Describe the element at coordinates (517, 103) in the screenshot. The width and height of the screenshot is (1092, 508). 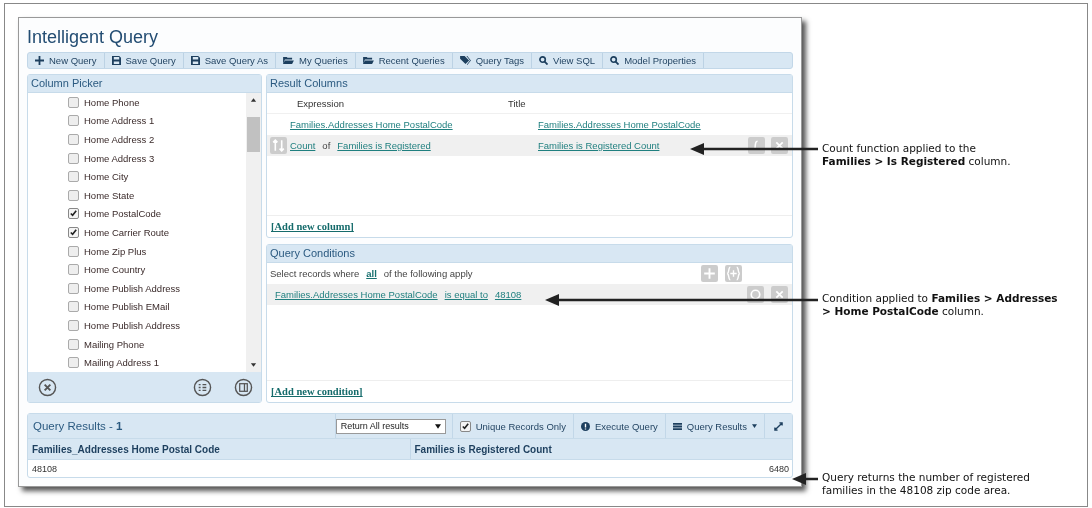
I see `column-header: Title` at that location.